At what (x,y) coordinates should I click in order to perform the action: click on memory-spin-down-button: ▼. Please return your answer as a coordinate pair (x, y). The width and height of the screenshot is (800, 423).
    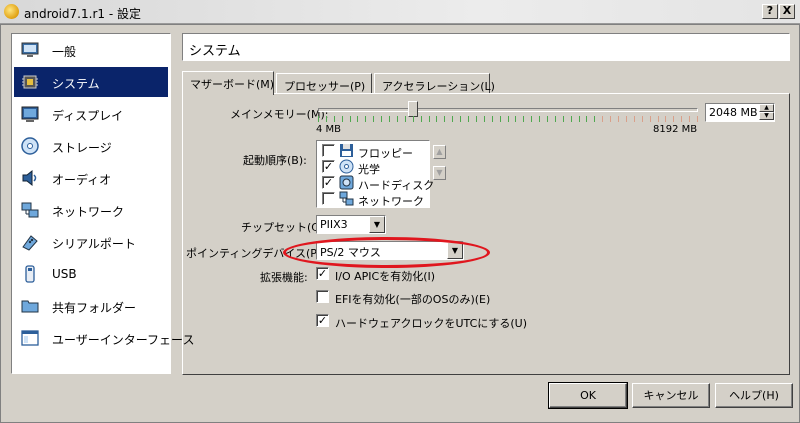
    Looking at the image, I should click on (766, 116).